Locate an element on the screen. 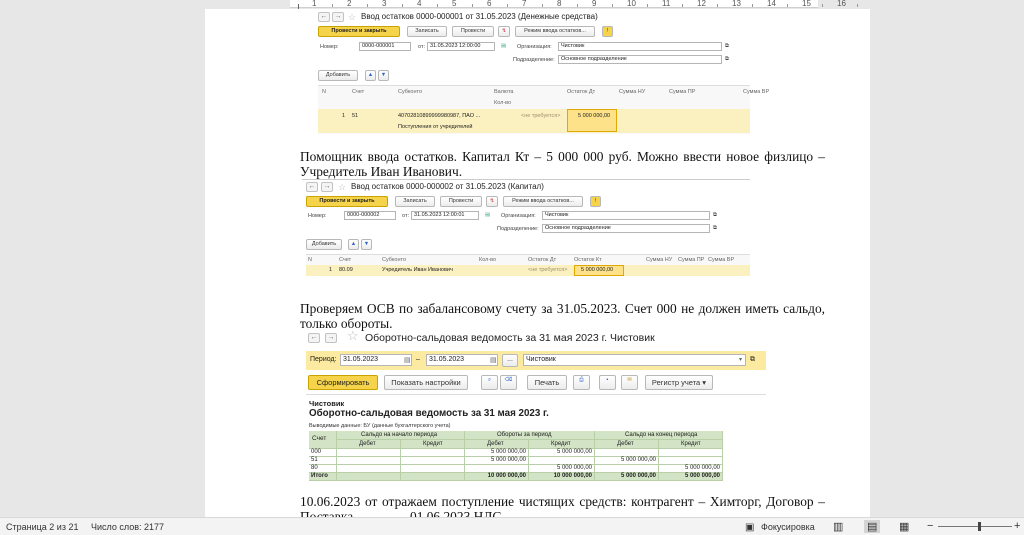 The image size is (1024, 535). ruler-number: 11 is located at coordinates (666, 4).